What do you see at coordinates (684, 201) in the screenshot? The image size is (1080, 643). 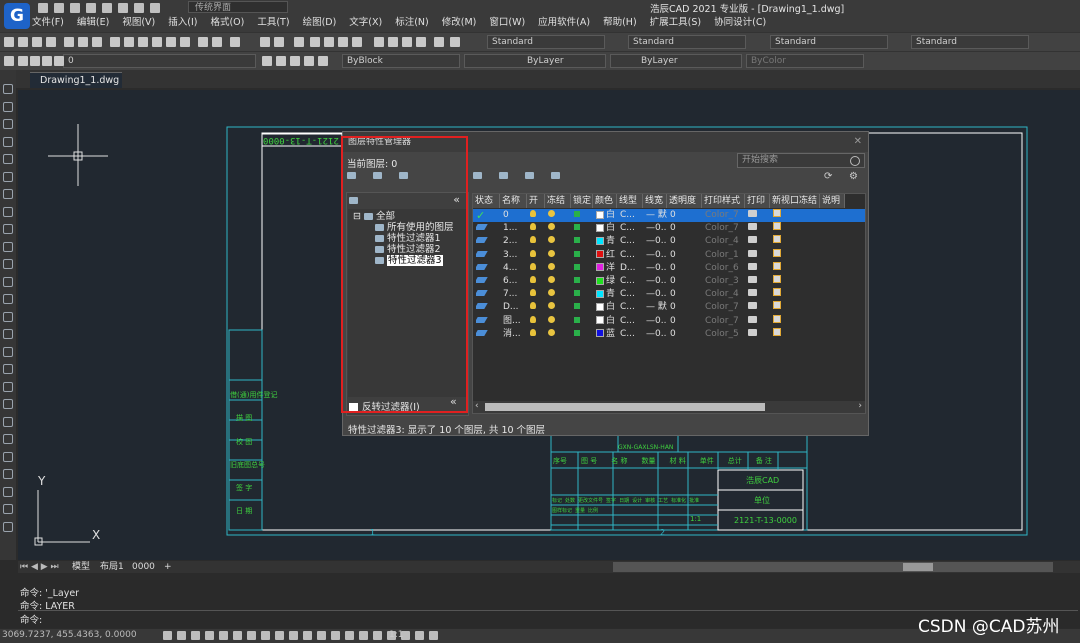 I see `column-header: 透明度` at bounding box center [684, 201].